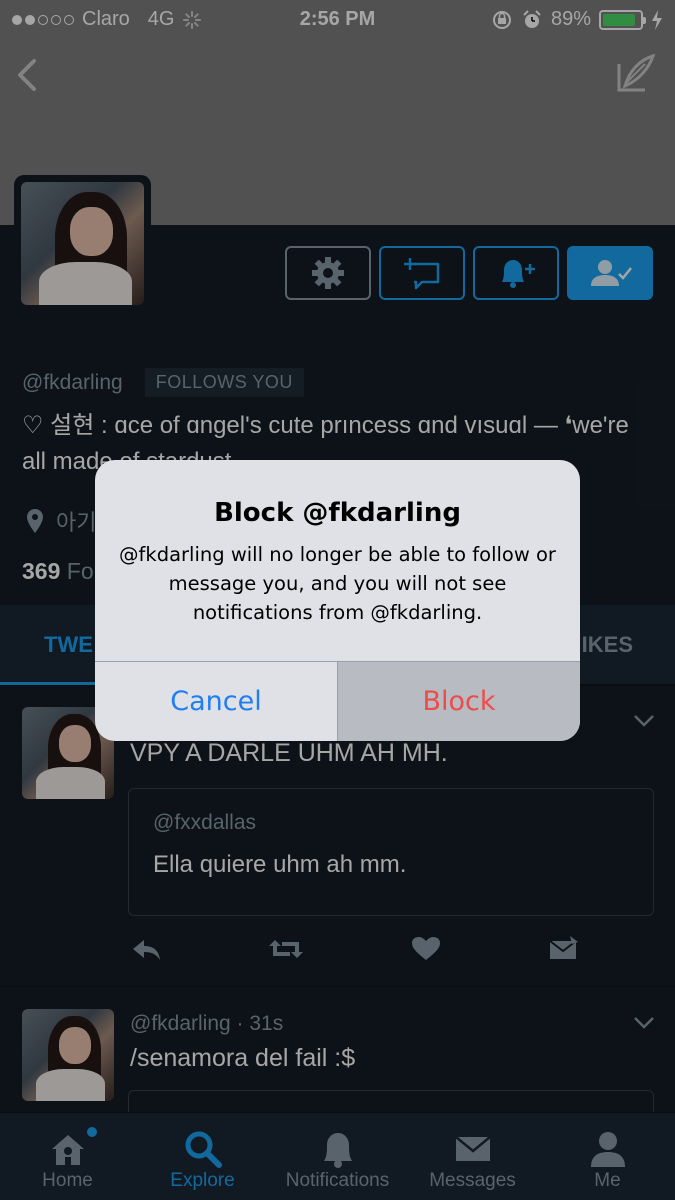 The image size is (675, 1200). Describe the element at coordinates (459, 701) in the screenshot. I see `block-button: Block` at that location.